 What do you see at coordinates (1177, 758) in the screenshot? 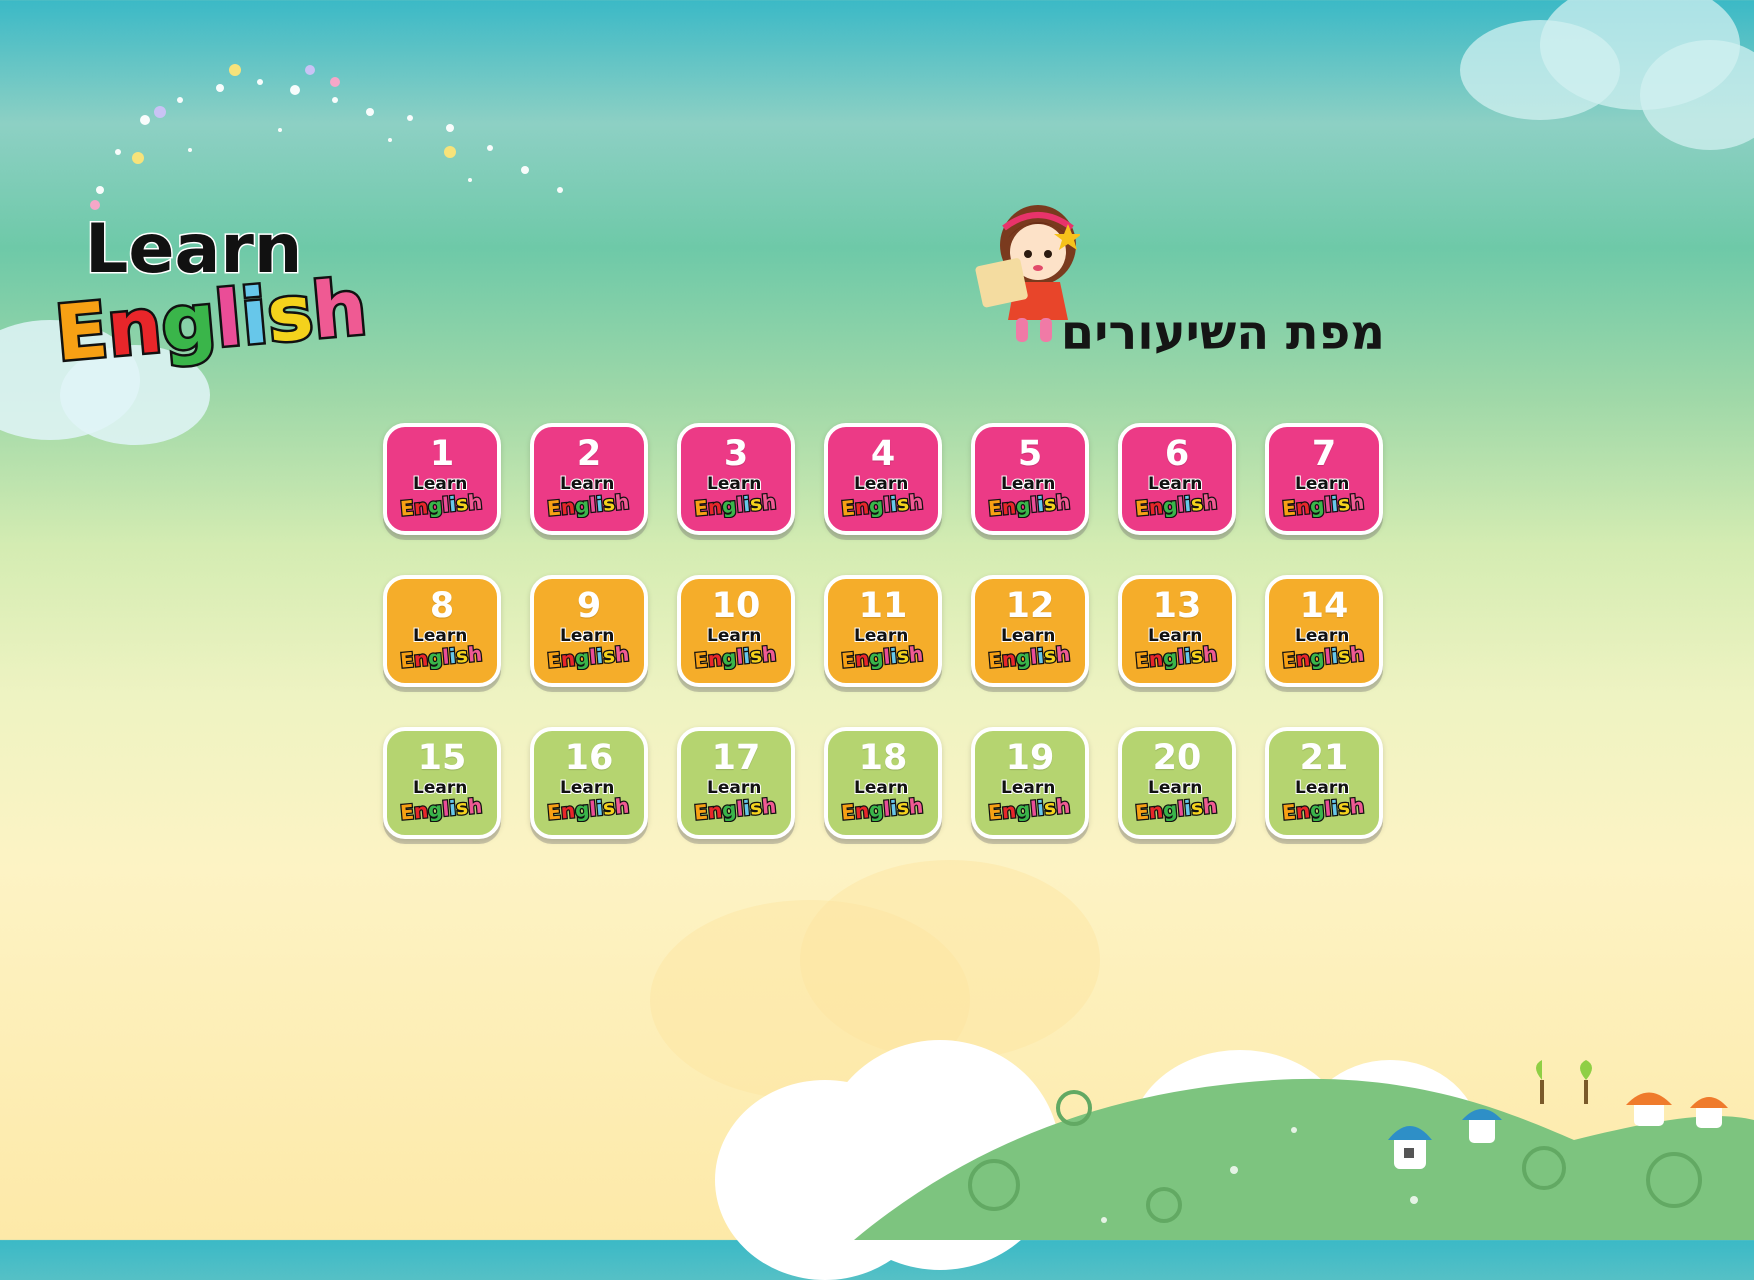
I see `lesson-number: 20` at bounding box center [1177, 758].